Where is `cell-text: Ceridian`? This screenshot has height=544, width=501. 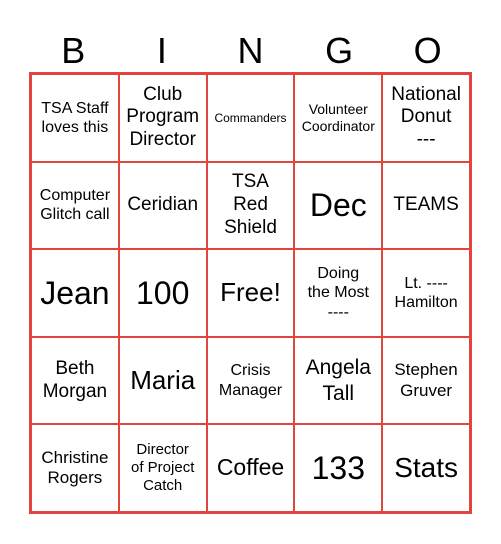 cell-text: Ceridian is located at coordinates (163, 204).